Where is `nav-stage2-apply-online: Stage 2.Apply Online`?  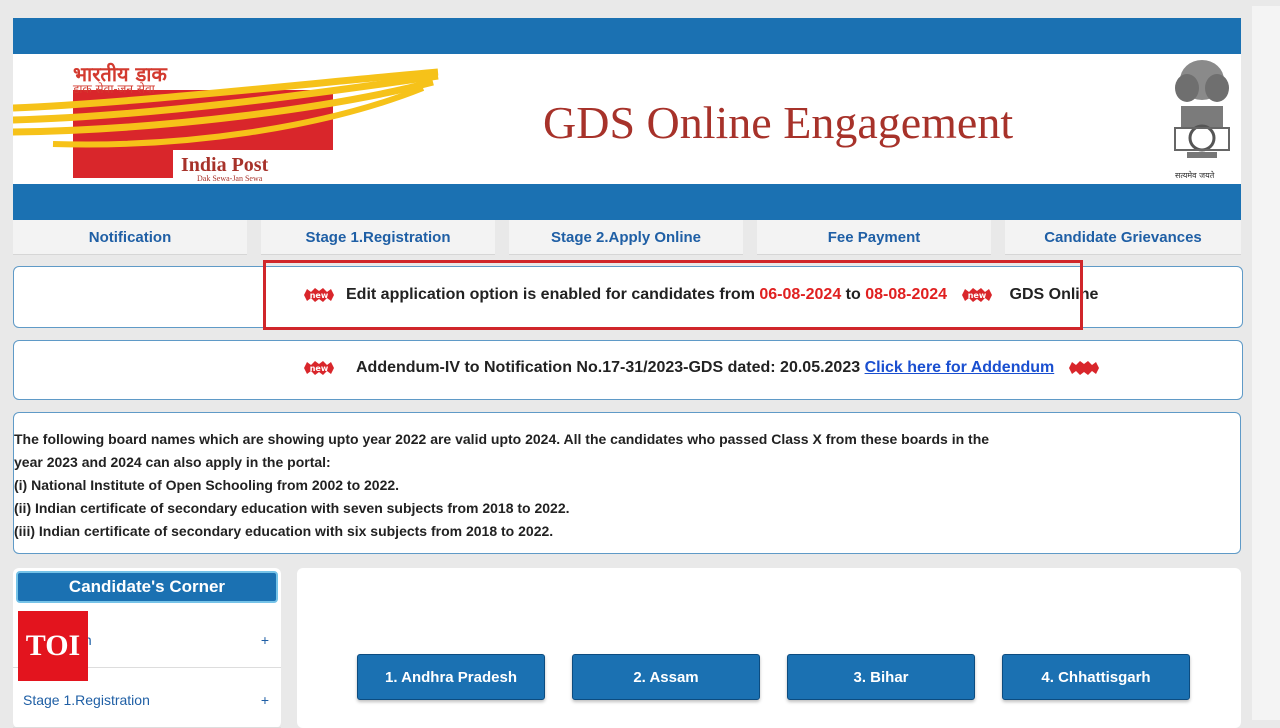
nav-stage2-apply-online: Stage 2.Apply Online is located at coordinates (626, 237).